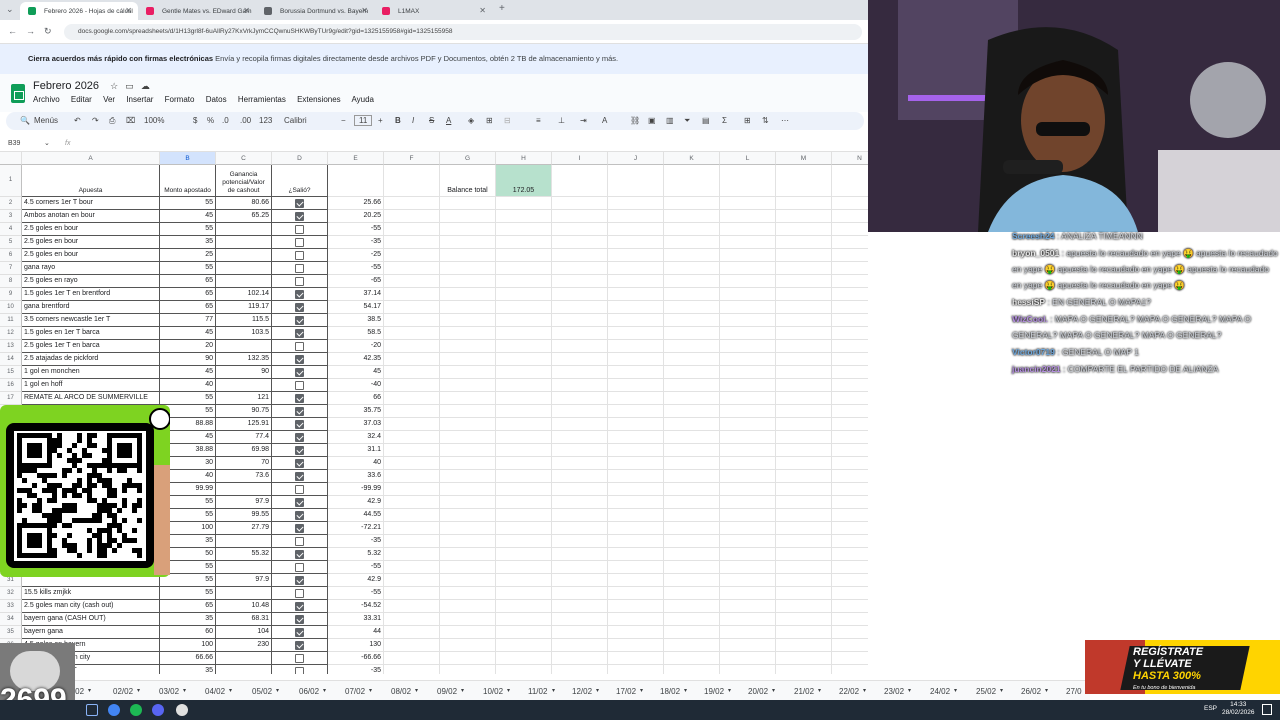 The image size is (1280, 720). Describe the element at coordinates (1031, 691) in the screenshot. I see `sheet-tab-26-02: 26/02` at that location.